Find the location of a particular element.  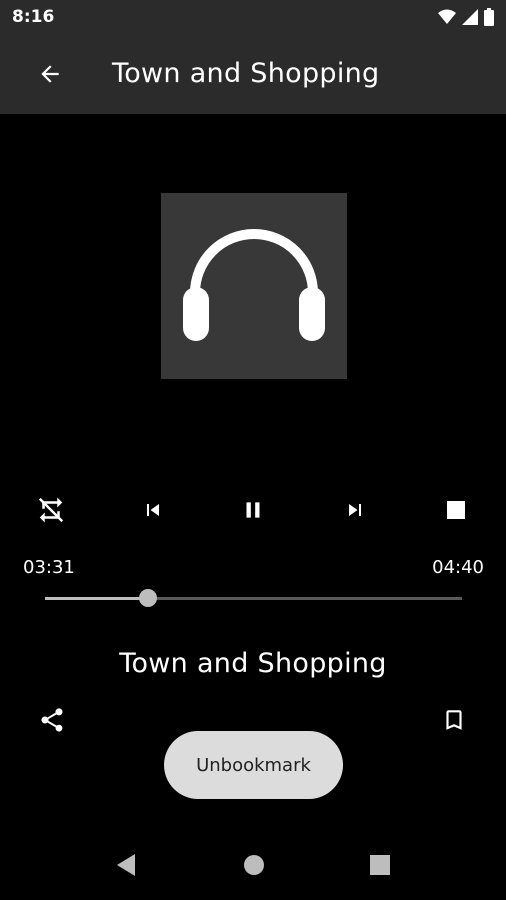

navigation-bar is located at coordinates (253, 867).